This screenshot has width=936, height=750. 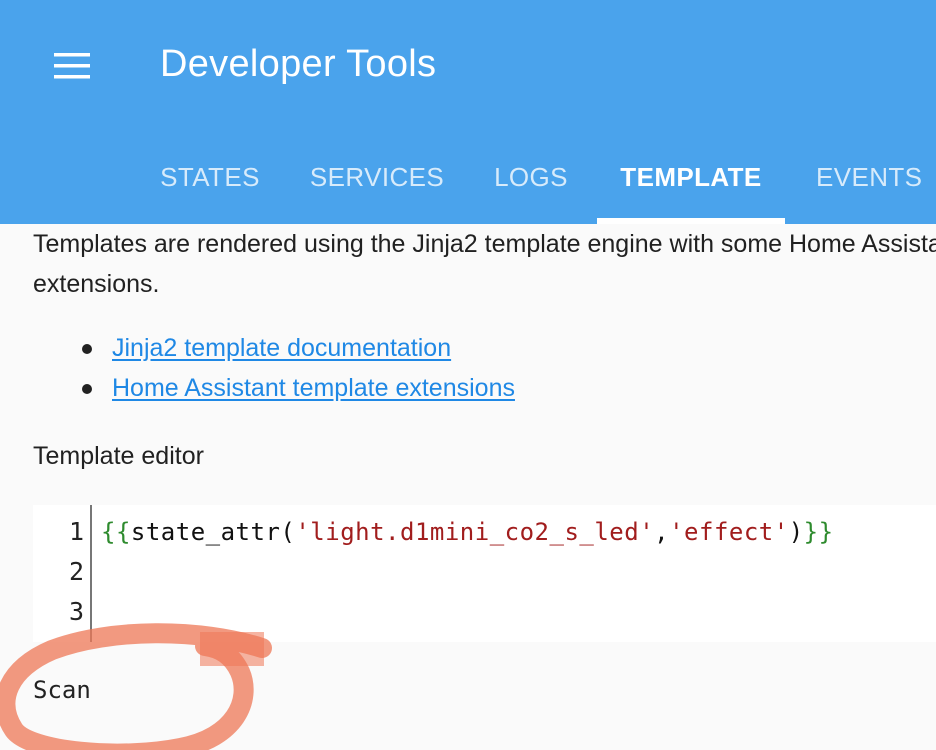 I want to click on tab-bar: STATES SERVICES LOGS TEMPLATE EVENTS, so click(x=468, y=177).